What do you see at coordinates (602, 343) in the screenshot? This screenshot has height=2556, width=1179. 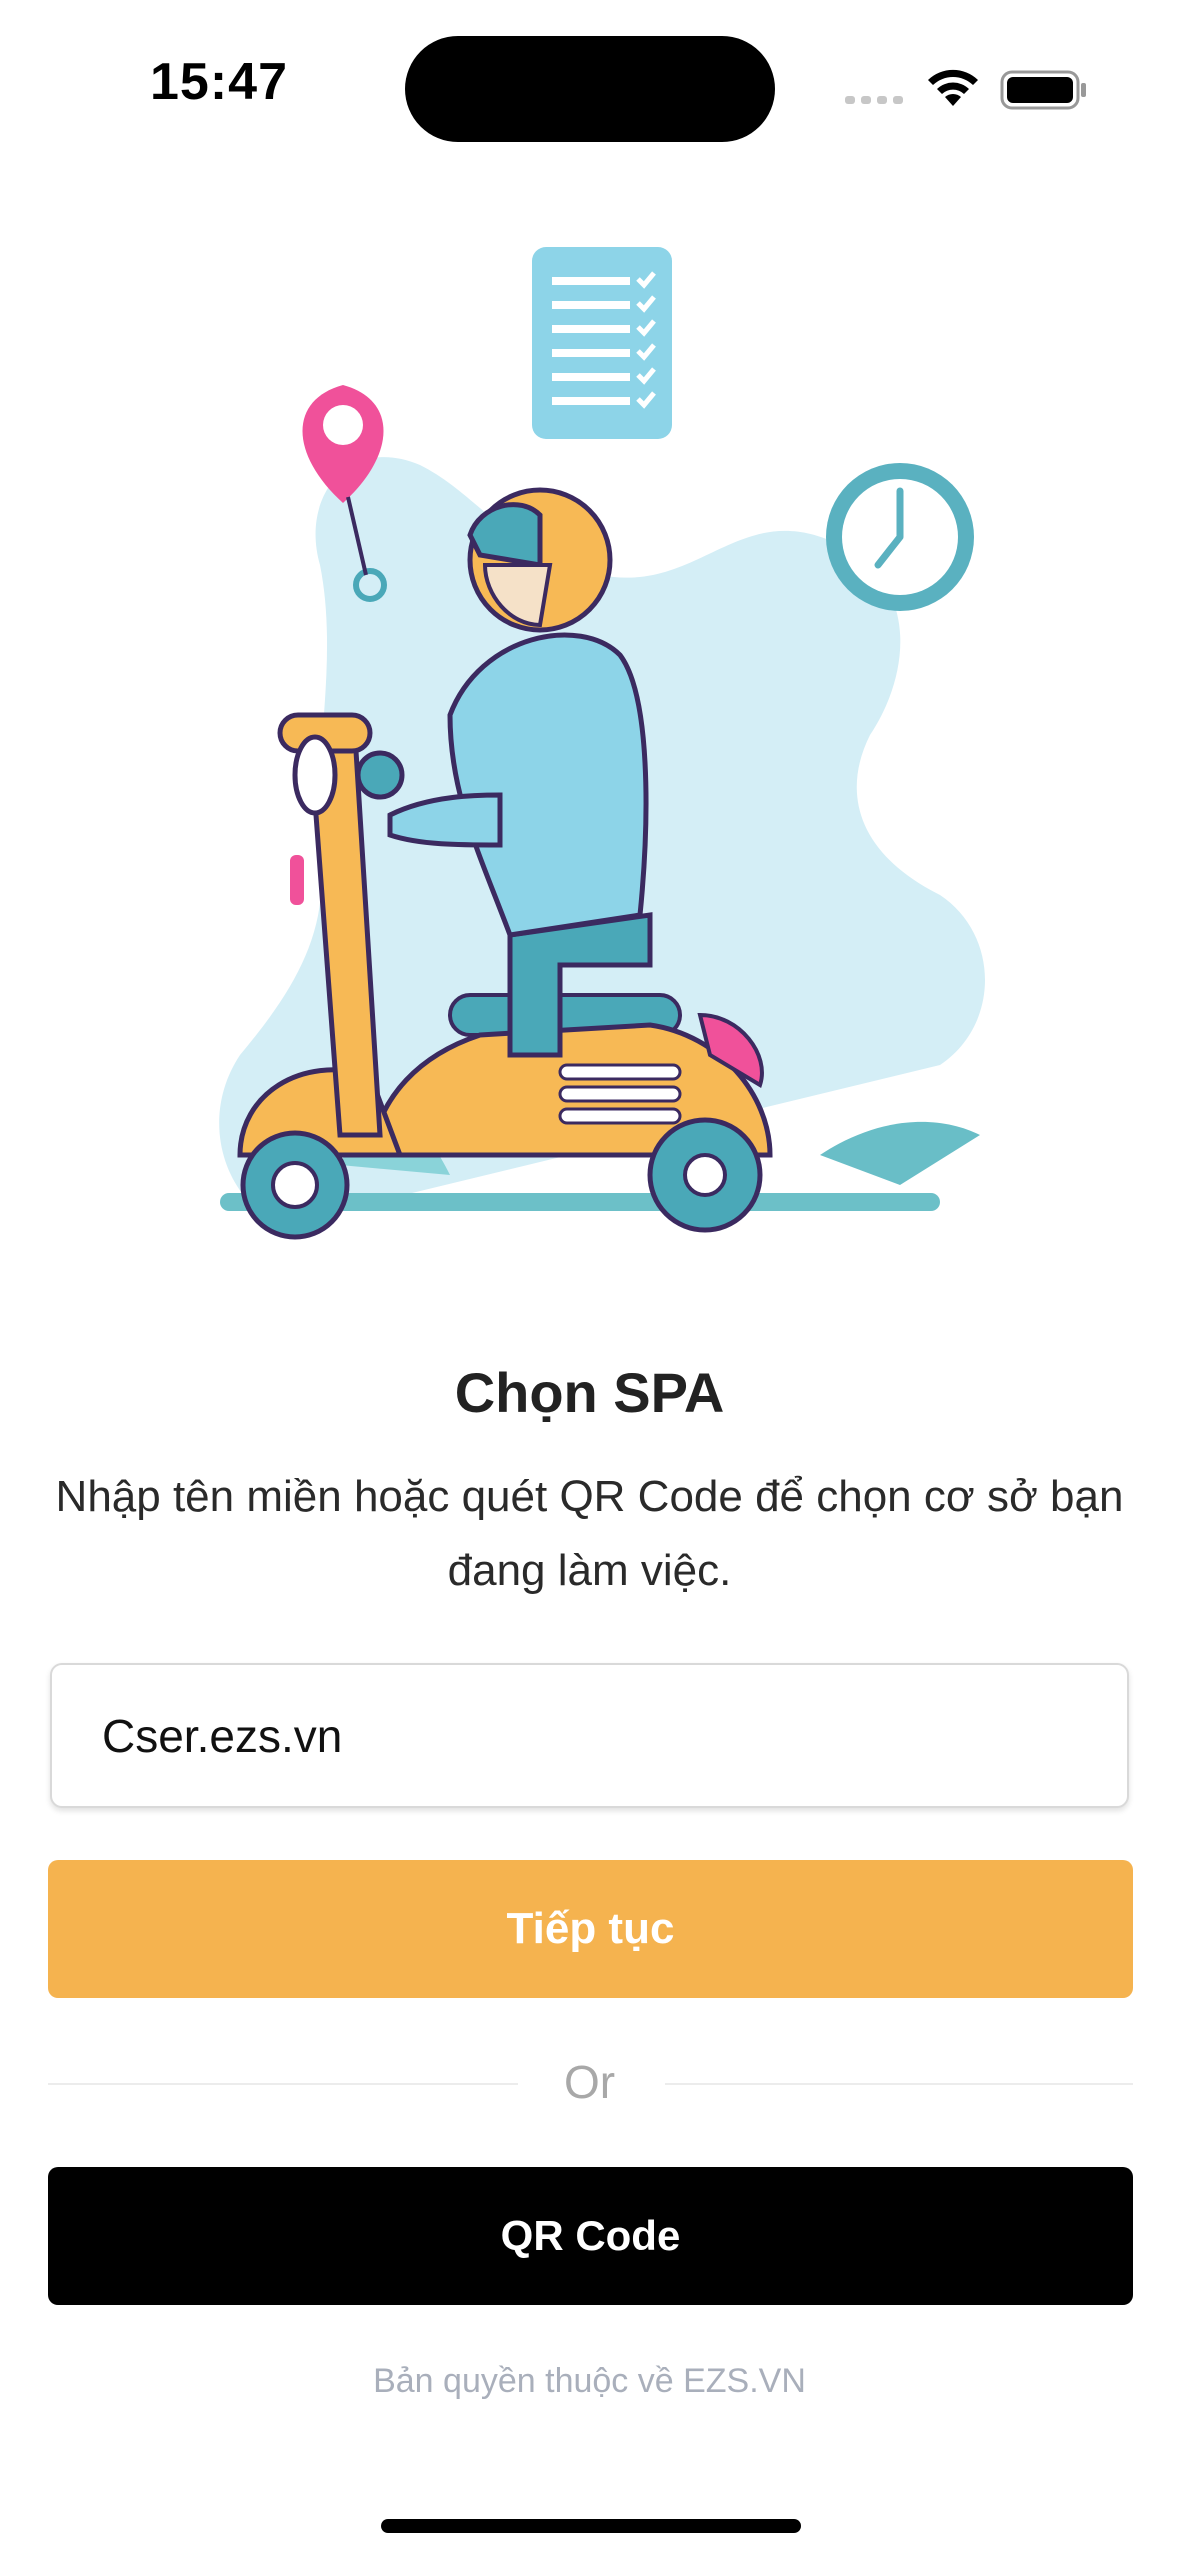 I see `checklist-icon` at bounding box center [602, 343].